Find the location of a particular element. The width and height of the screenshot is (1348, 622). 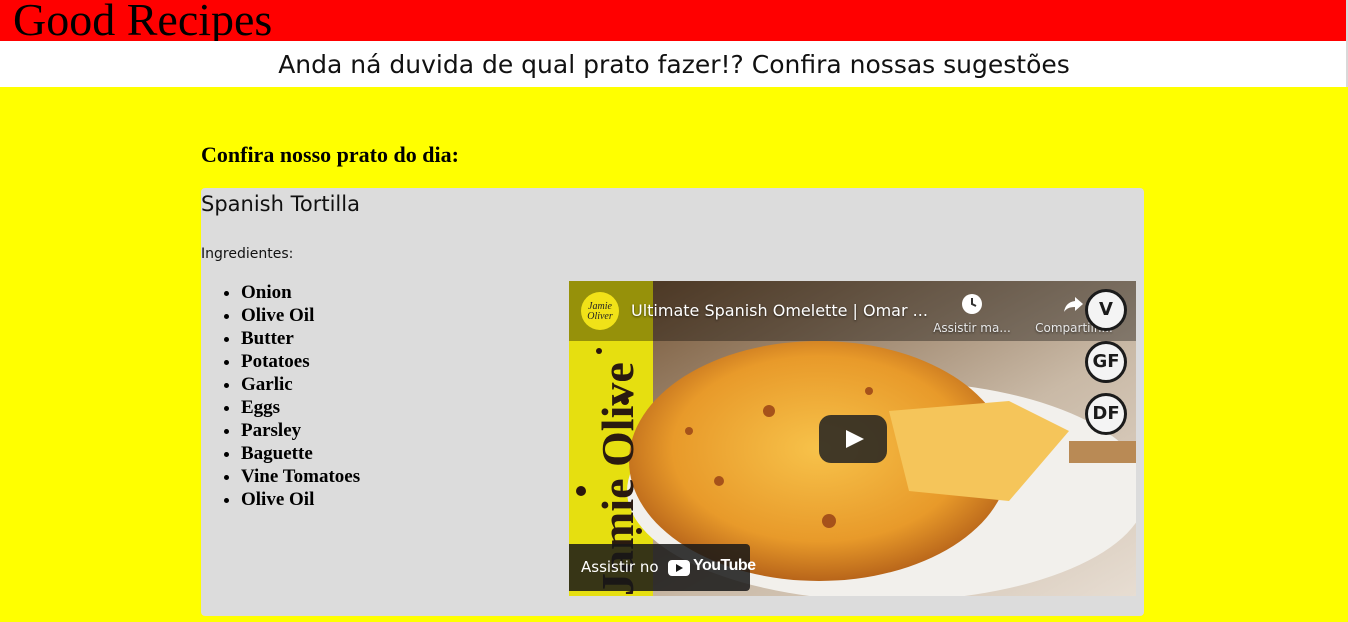

ingredient-item: Onion is located at coordinates (300, 292).